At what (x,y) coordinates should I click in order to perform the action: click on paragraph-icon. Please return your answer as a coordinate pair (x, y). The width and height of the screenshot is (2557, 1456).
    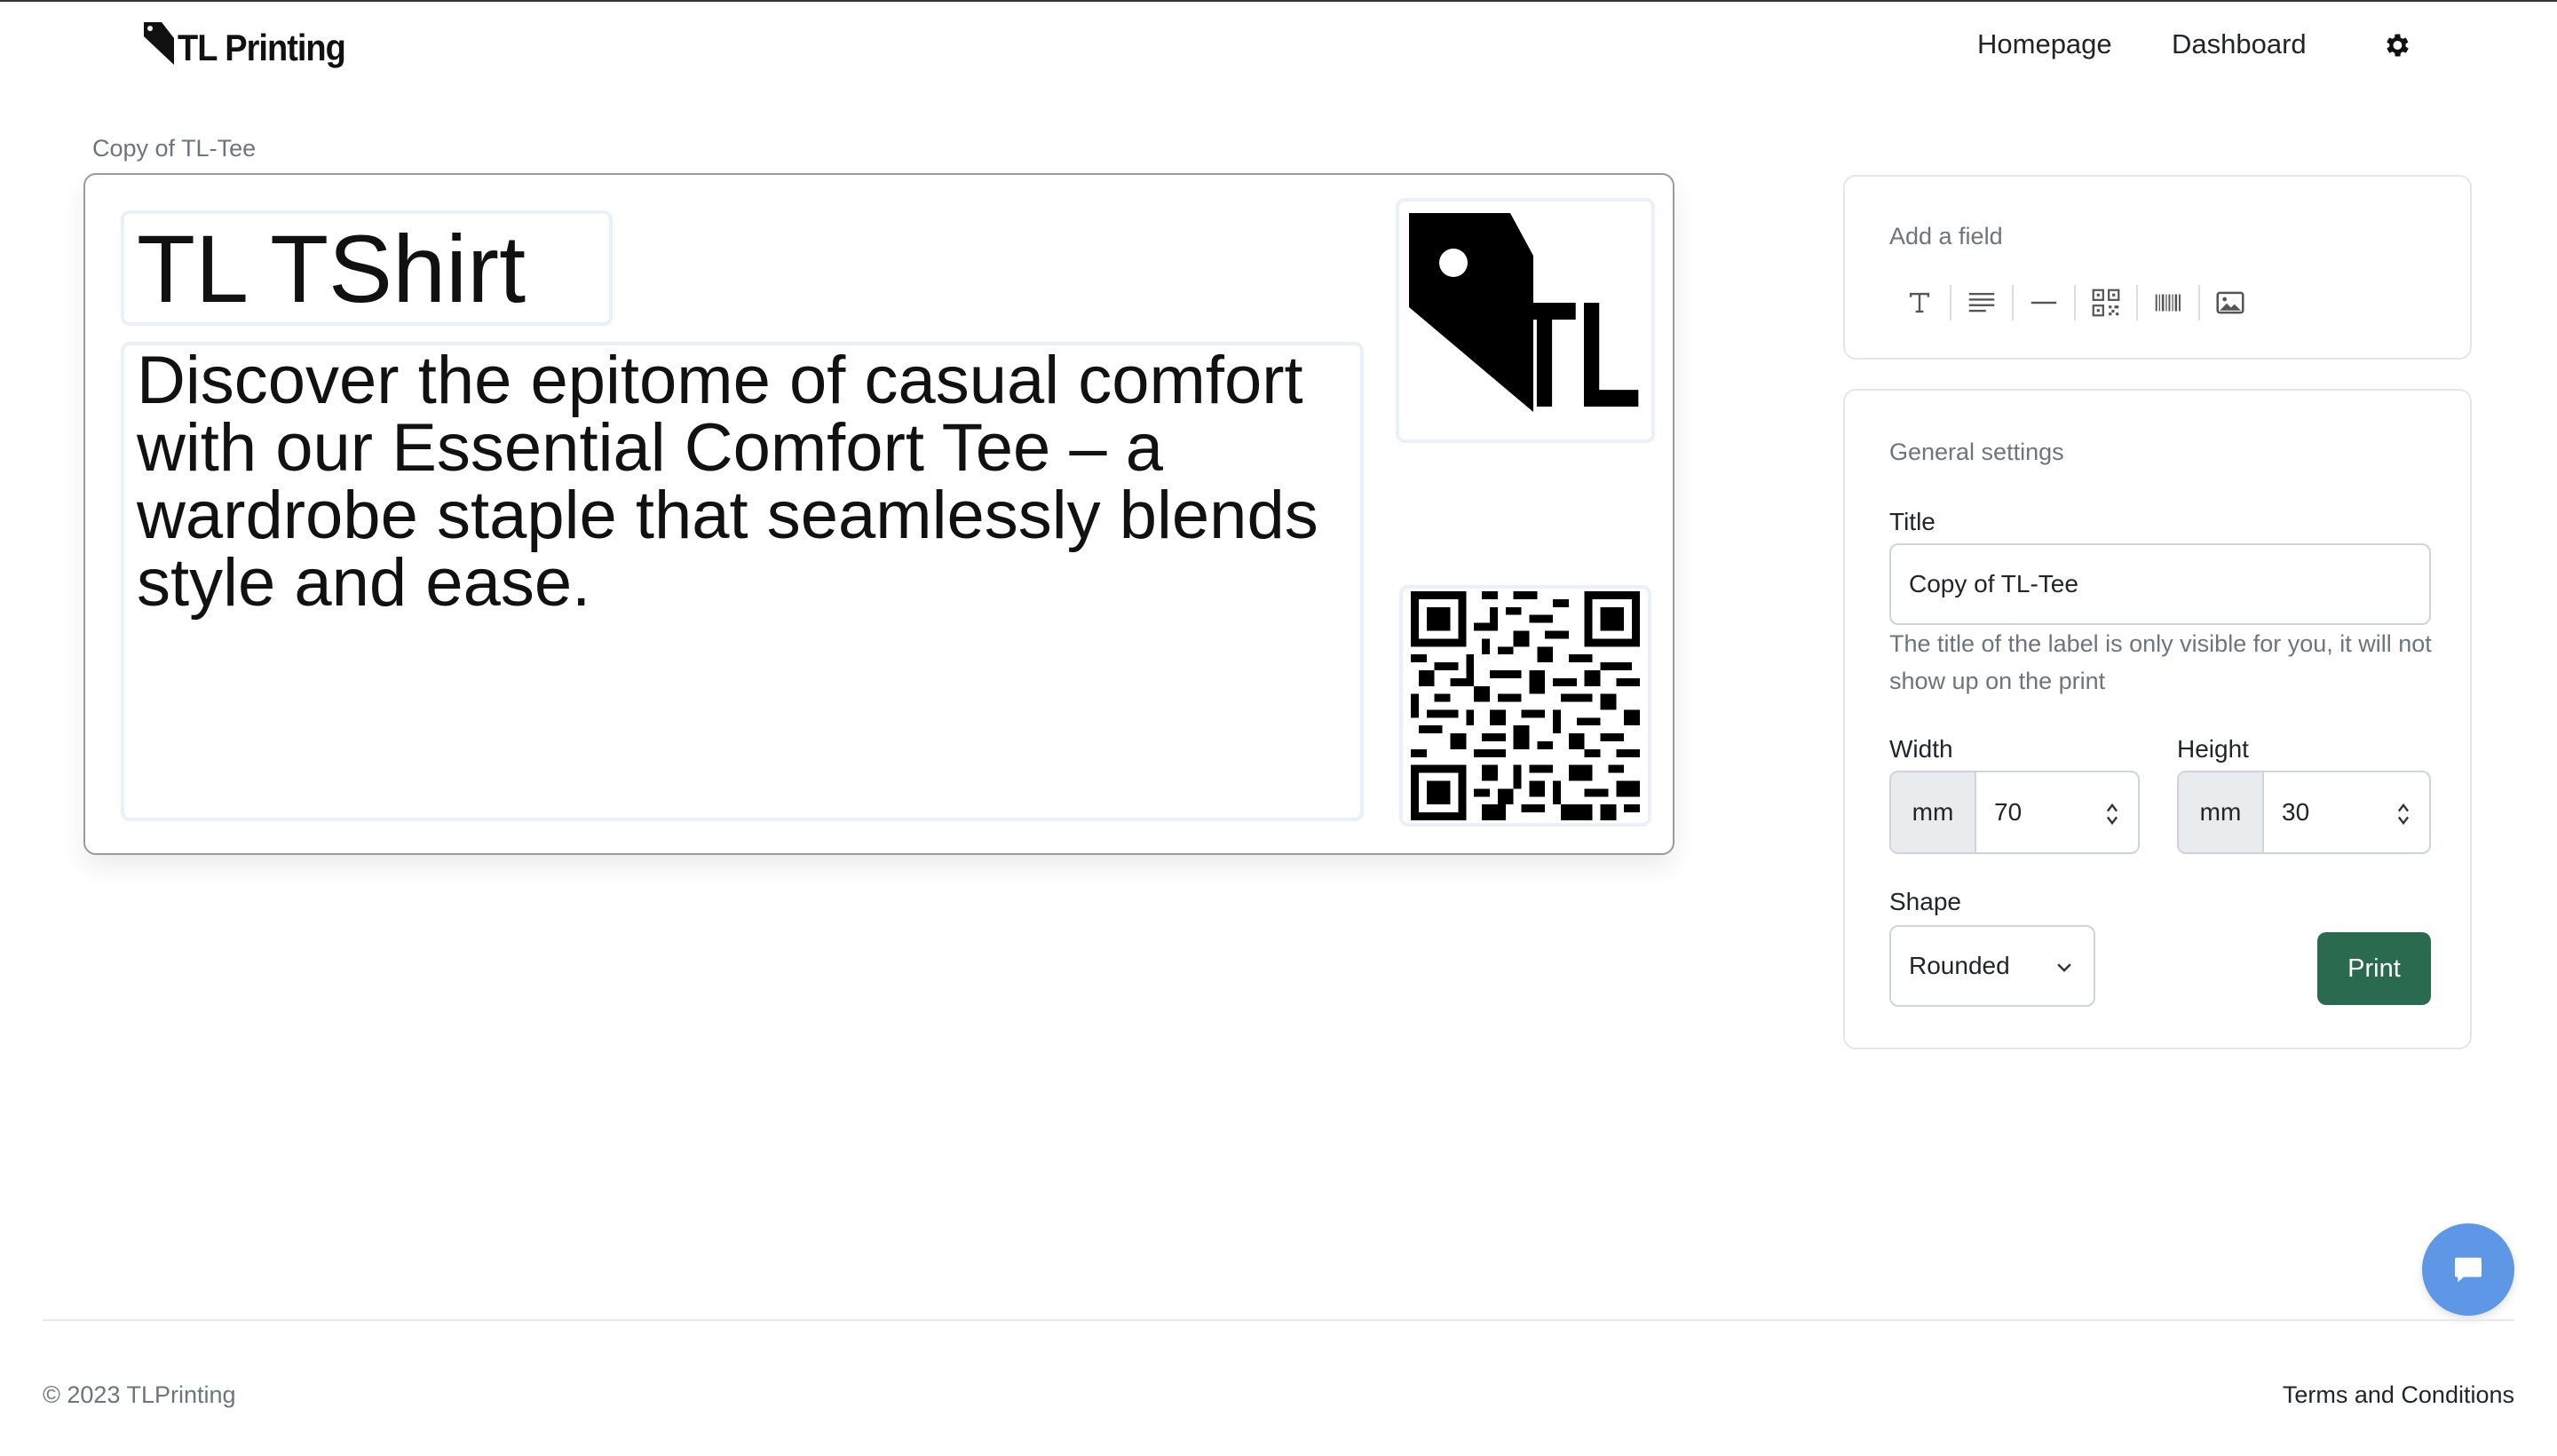
    Looking at the image, I should click on (1981, 302).